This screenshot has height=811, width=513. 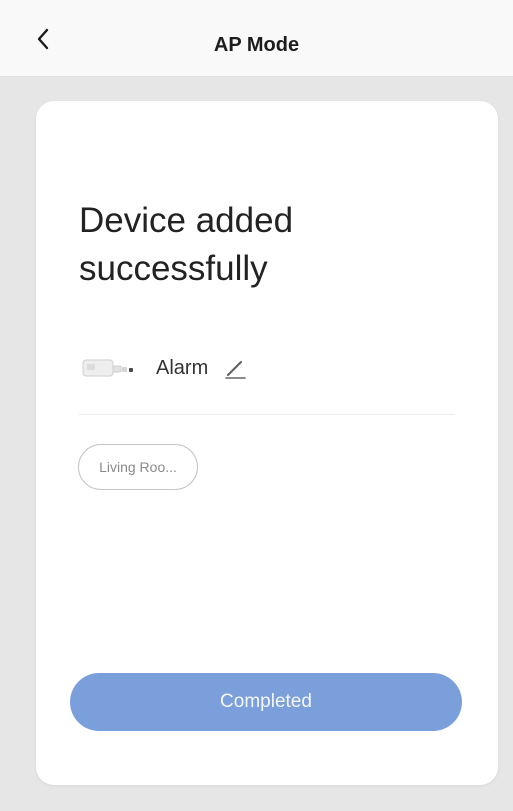 What do you see at coordinates (182, 367) in the screenshot?
I see `device-name: Alarm` at bounding box center [182, 367].